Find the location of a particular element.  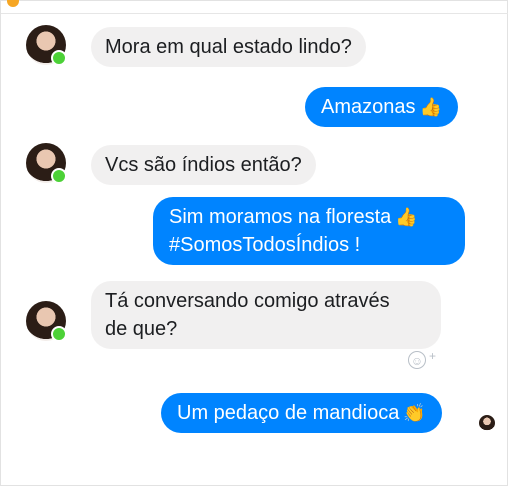

message-text: Tá conversando comigo através is located at coordinates (247, 301).